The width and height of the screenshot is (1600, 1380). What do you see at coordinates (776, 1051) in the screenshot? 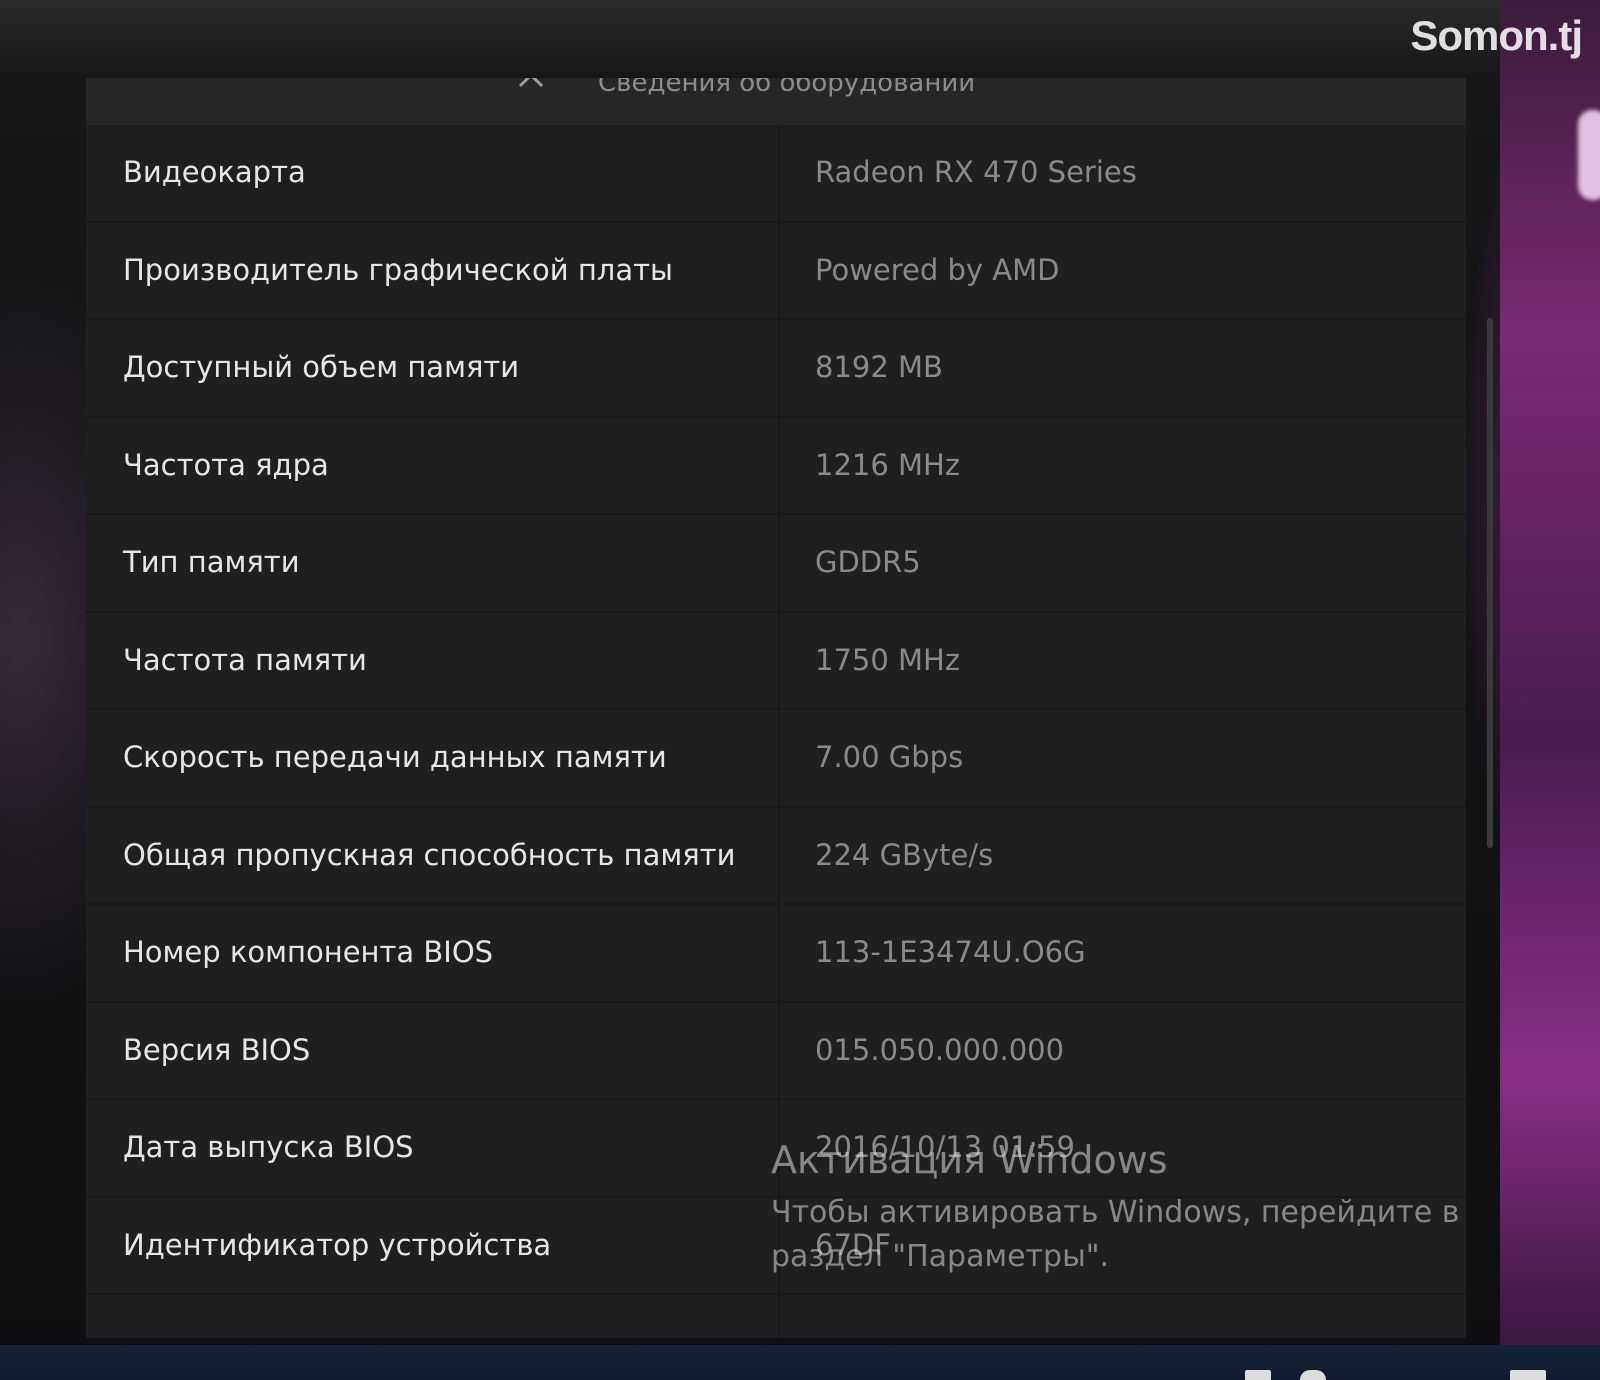
I see `table-row: Версия BIOS 015.050.000.000` at bounding box center [776, 1051].